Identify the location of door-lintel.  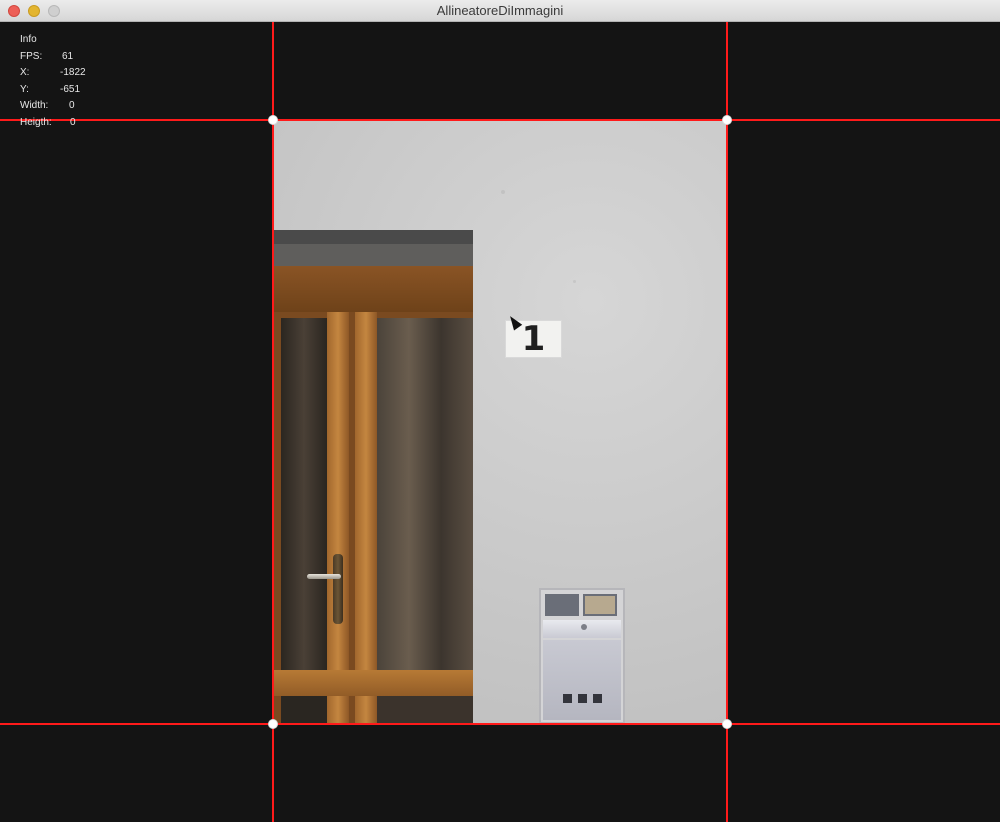
(373, 237).